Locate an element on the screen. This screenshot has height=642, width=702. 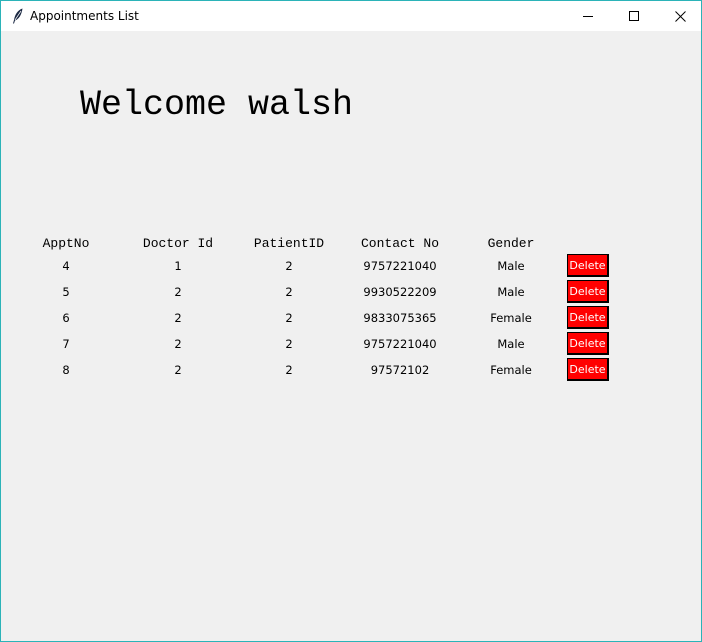
cell-contact-no: 97572102 is located at coordinates (400, 370).